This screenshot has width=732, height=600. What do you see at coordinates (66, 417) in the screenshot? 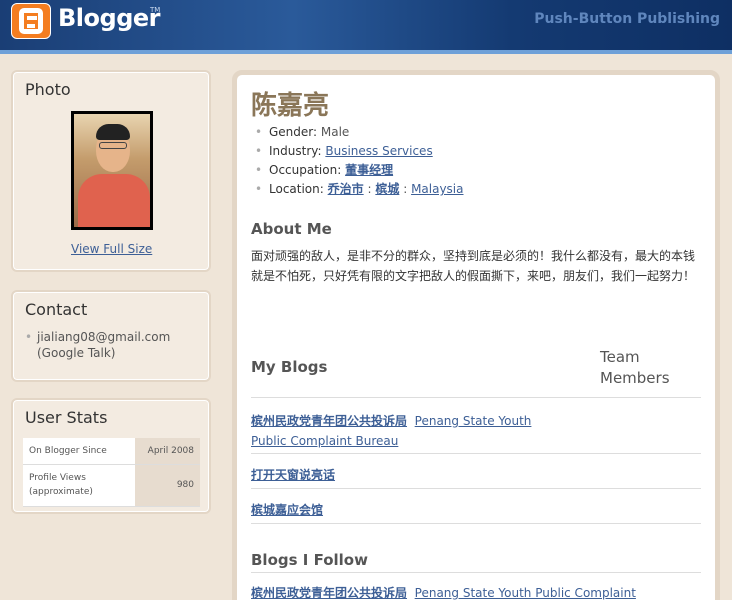
I see `user-stats-heading: User Stats` at bounding box center [66, 417].